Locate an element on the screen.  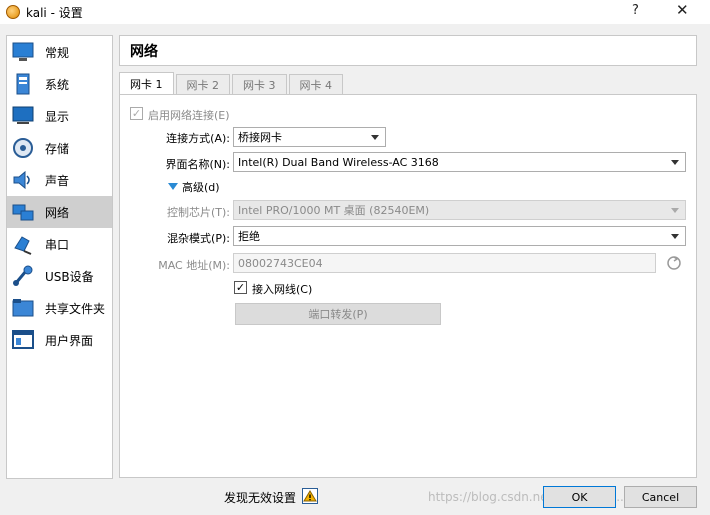
sidebar-item-display: 显示 is located at coordinates (59, 116).